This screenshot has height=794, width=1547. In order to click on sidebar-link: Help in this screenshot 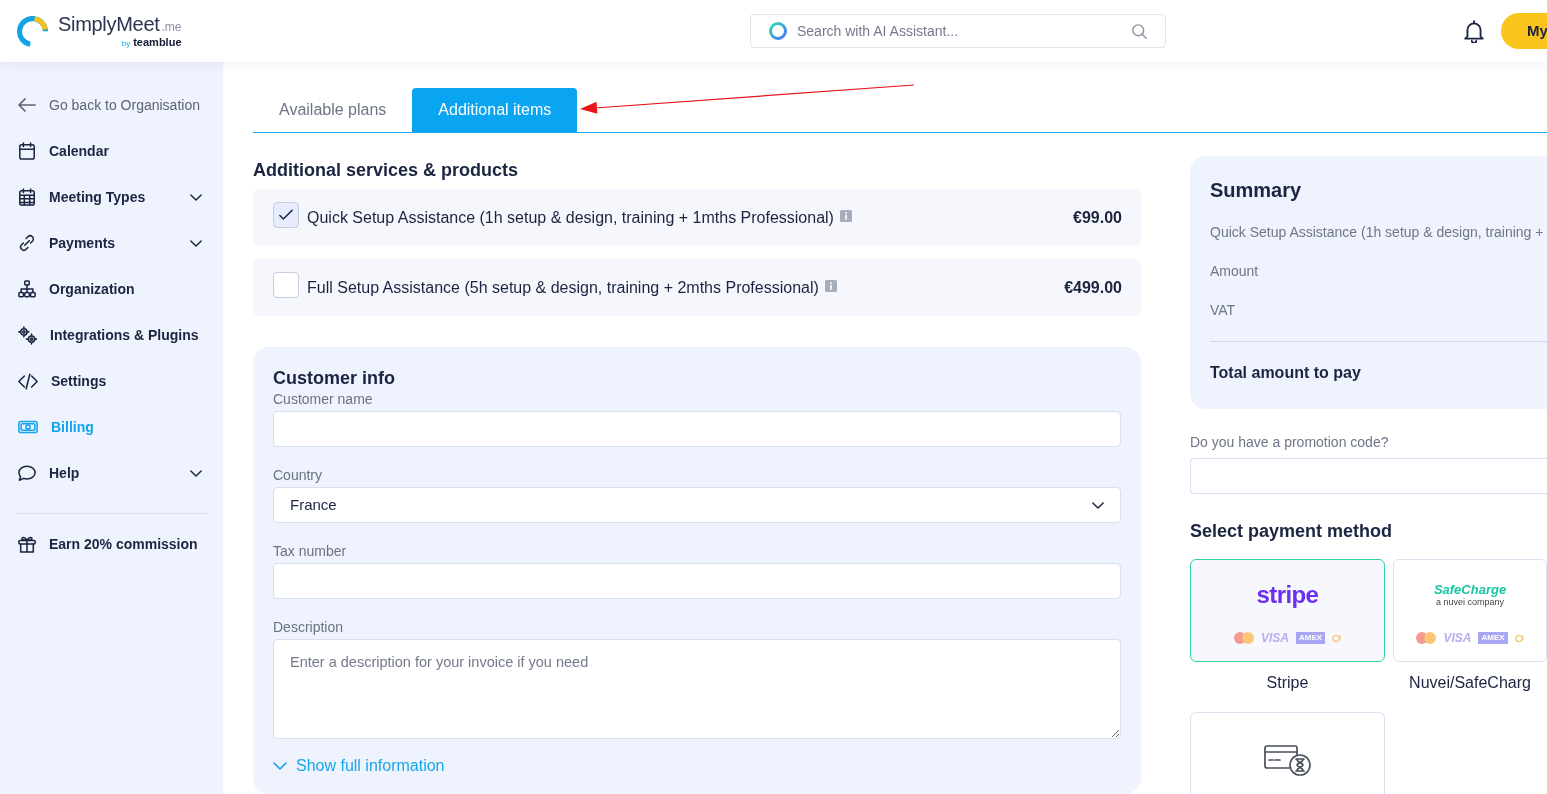, I will do `click(111, 473)`.